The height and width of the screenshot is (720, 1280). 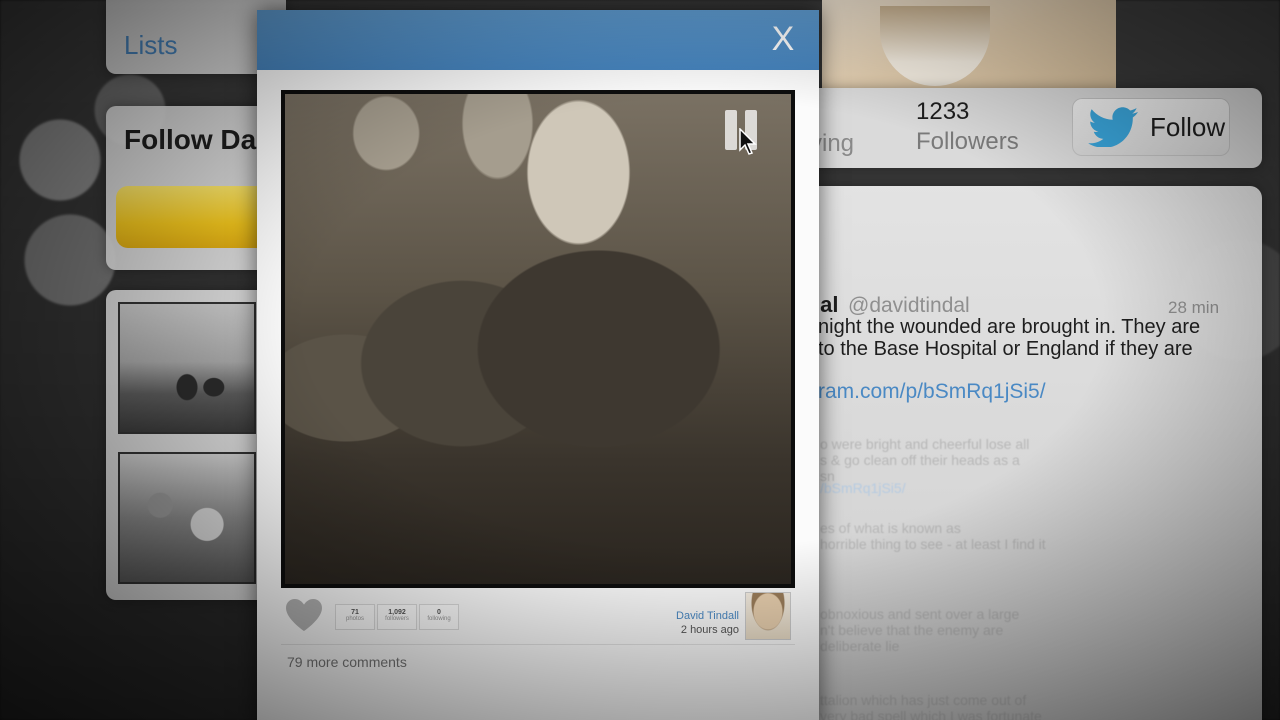 I want to click on profile-stats-panel: ving 1233 Followers Follow, so click(x=1026, y=128).